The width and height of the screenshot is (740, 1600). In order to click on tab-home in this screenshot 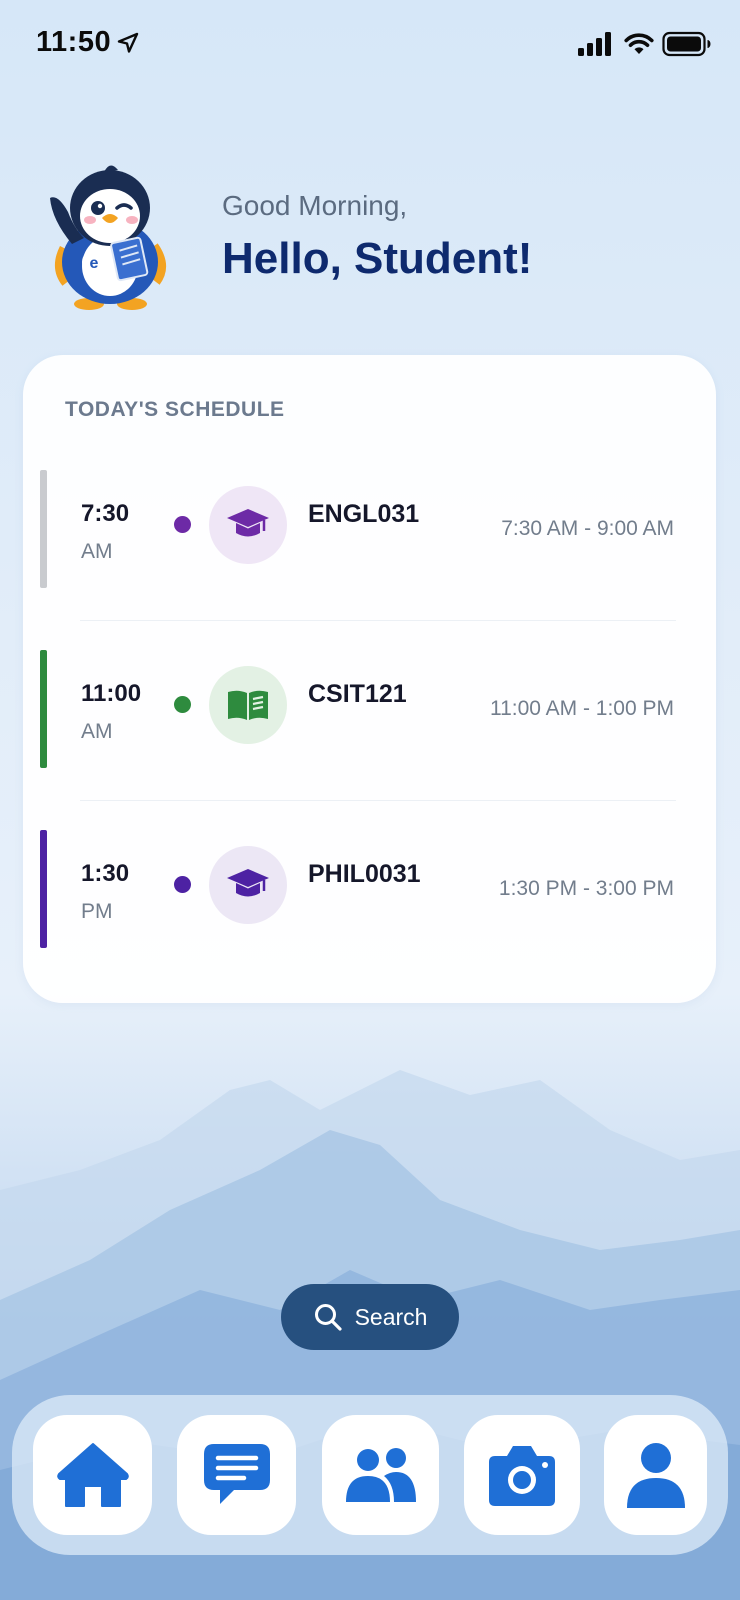, I will do `click(92, 1475)`.